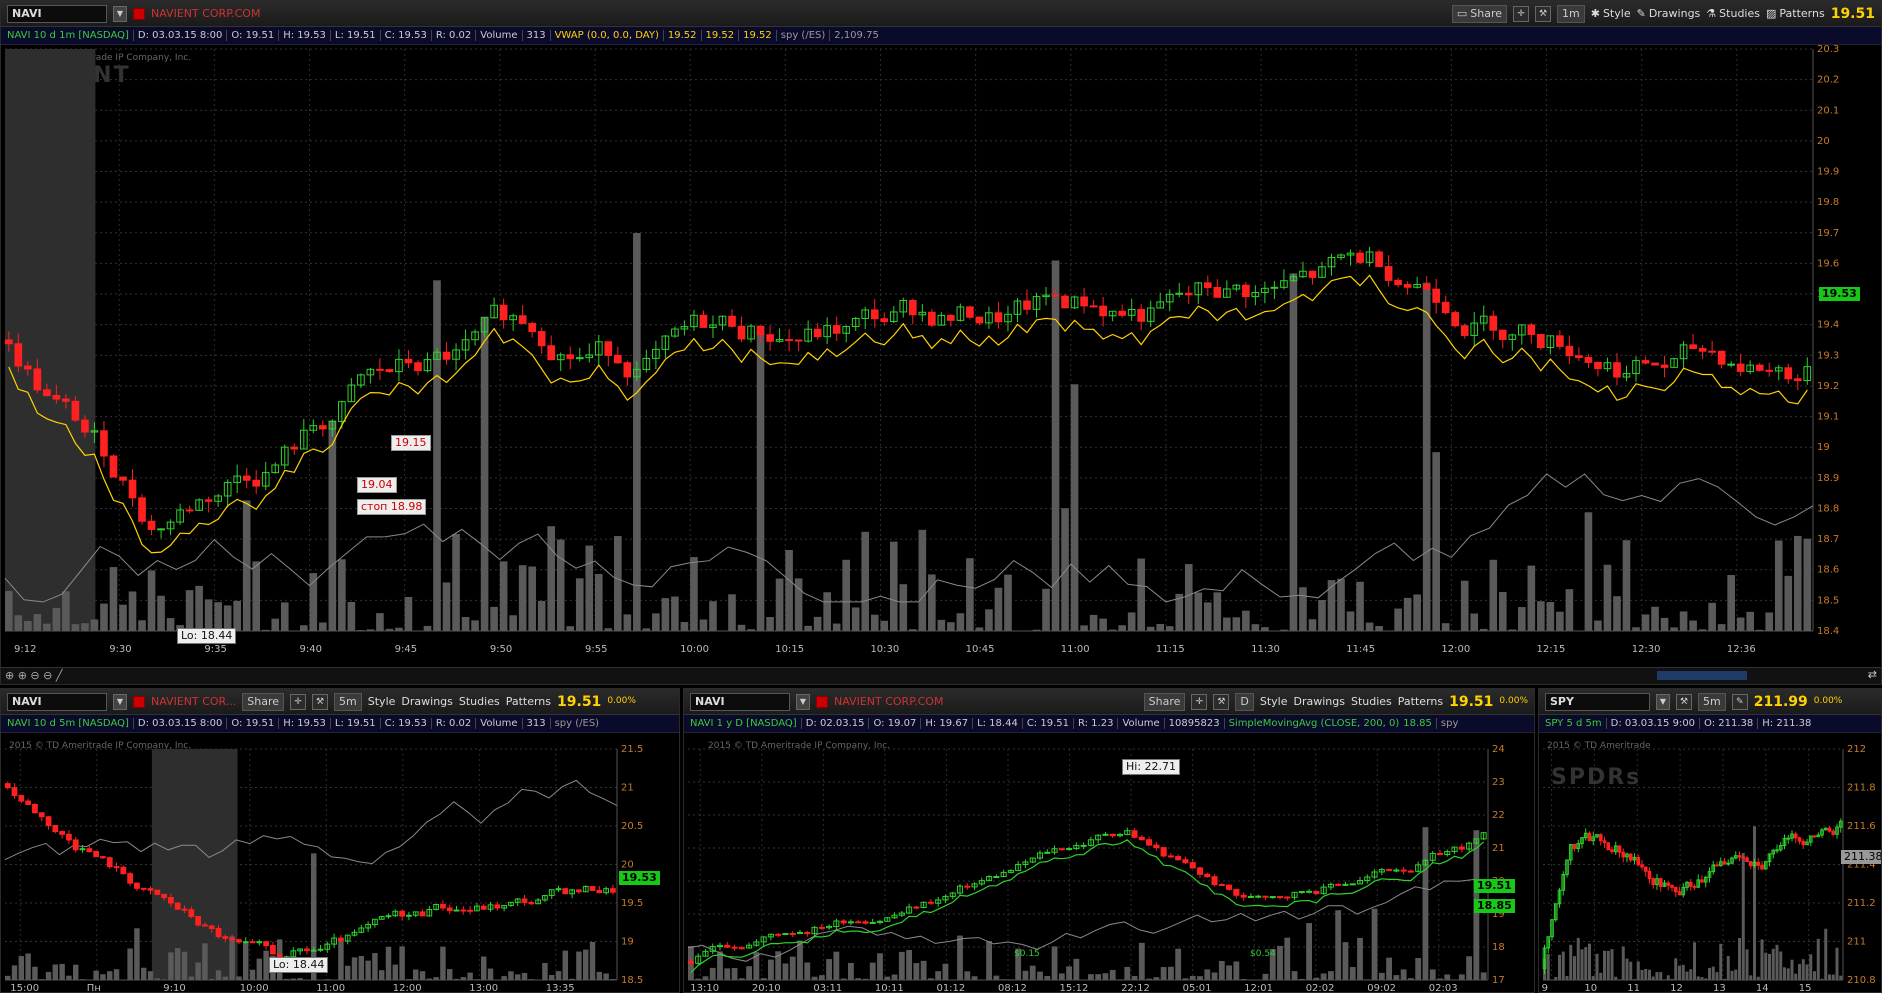 This screenshot has height=993, width=1882. I want to click on bm-wrench-icon: ⚒, so click(1221, 701).